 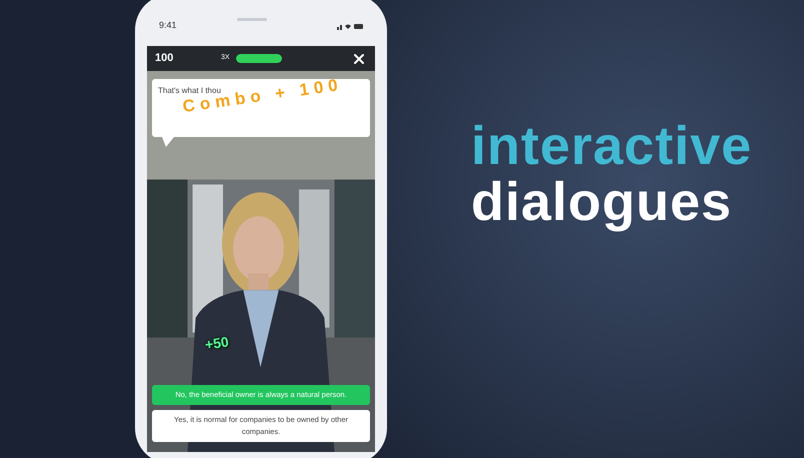 What do you see at coordinates (164, 58) in the screenshot?
I see `score: 100` at bounding box center [164, 58].